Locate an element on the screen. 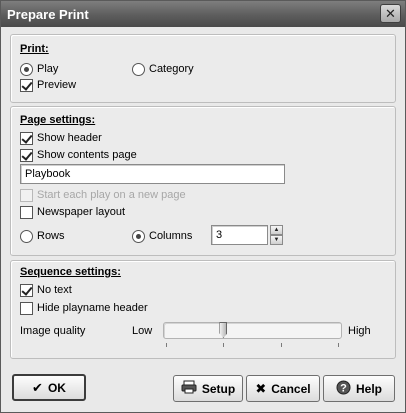 This screenshot has height=413, width=406. category-radio: Category is located at coordinates (163, 69).